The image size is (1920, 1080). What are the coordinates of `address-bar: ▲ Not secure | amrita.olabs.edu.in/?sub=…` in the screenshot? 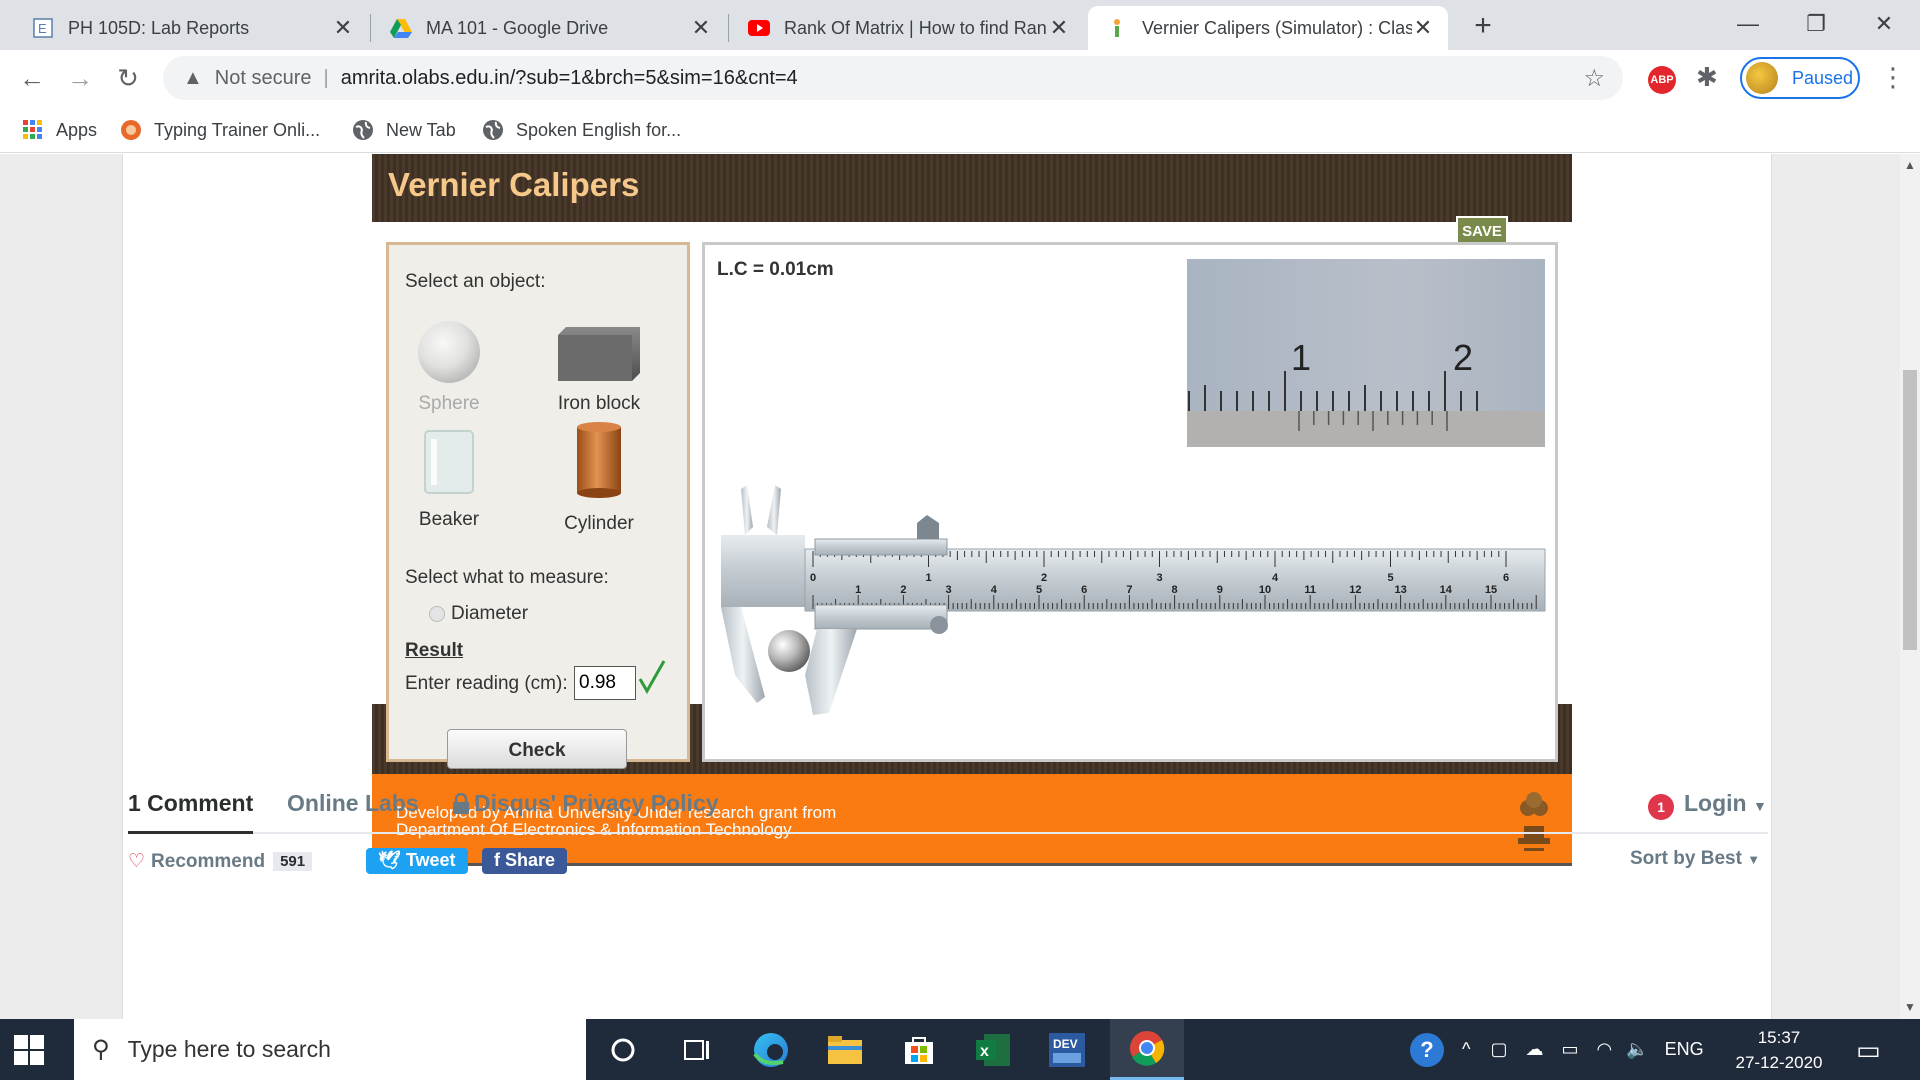 It's located at (893, 78).